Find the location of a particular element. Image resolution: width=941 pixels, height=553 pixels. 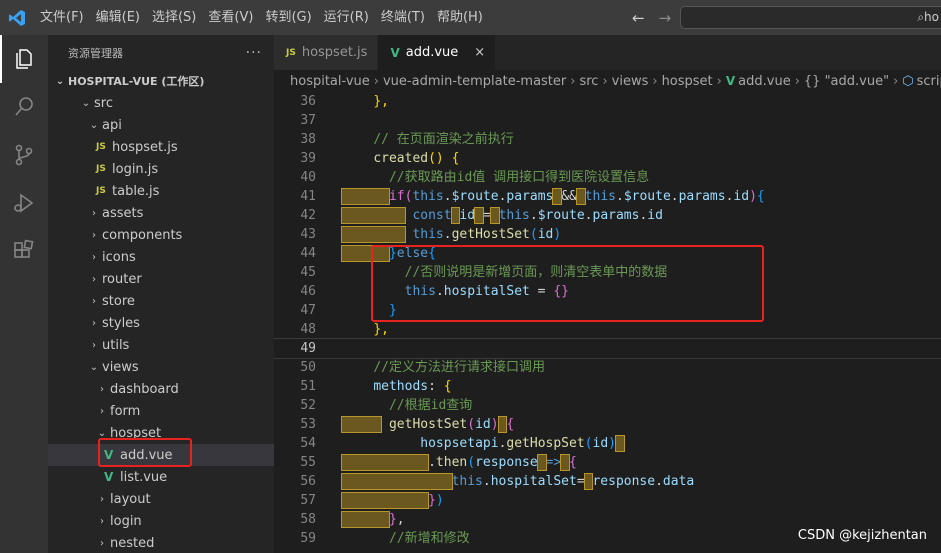

breadcrumb-item: hospset is located at coordinates (687, 81).